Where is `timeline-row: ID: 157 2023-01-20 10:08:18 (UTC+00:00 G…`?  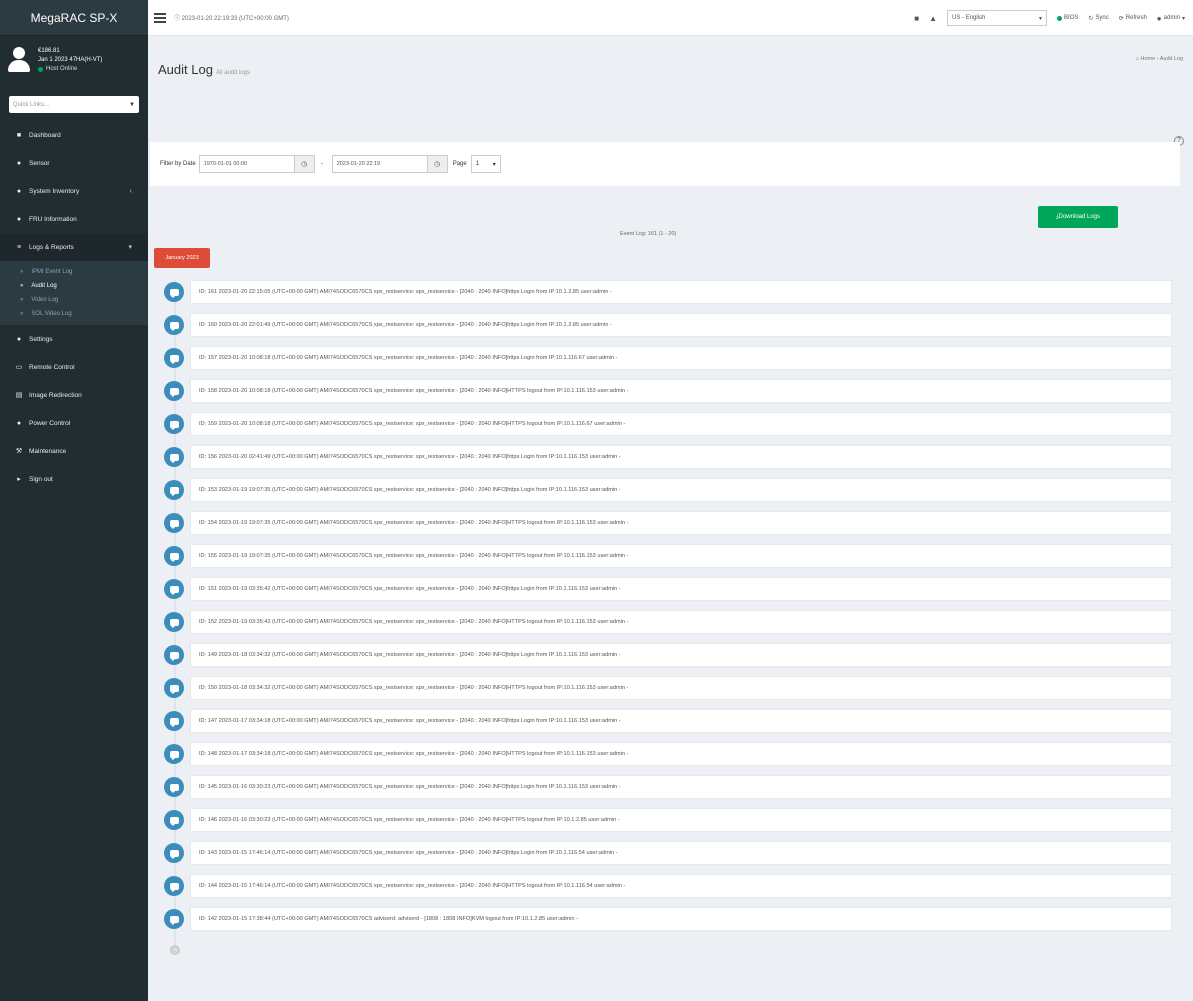 timeline-row: ID: 157 2023-01-20 10:08:18 (UTC+00:00 G… is located at coordinates (669, 359).